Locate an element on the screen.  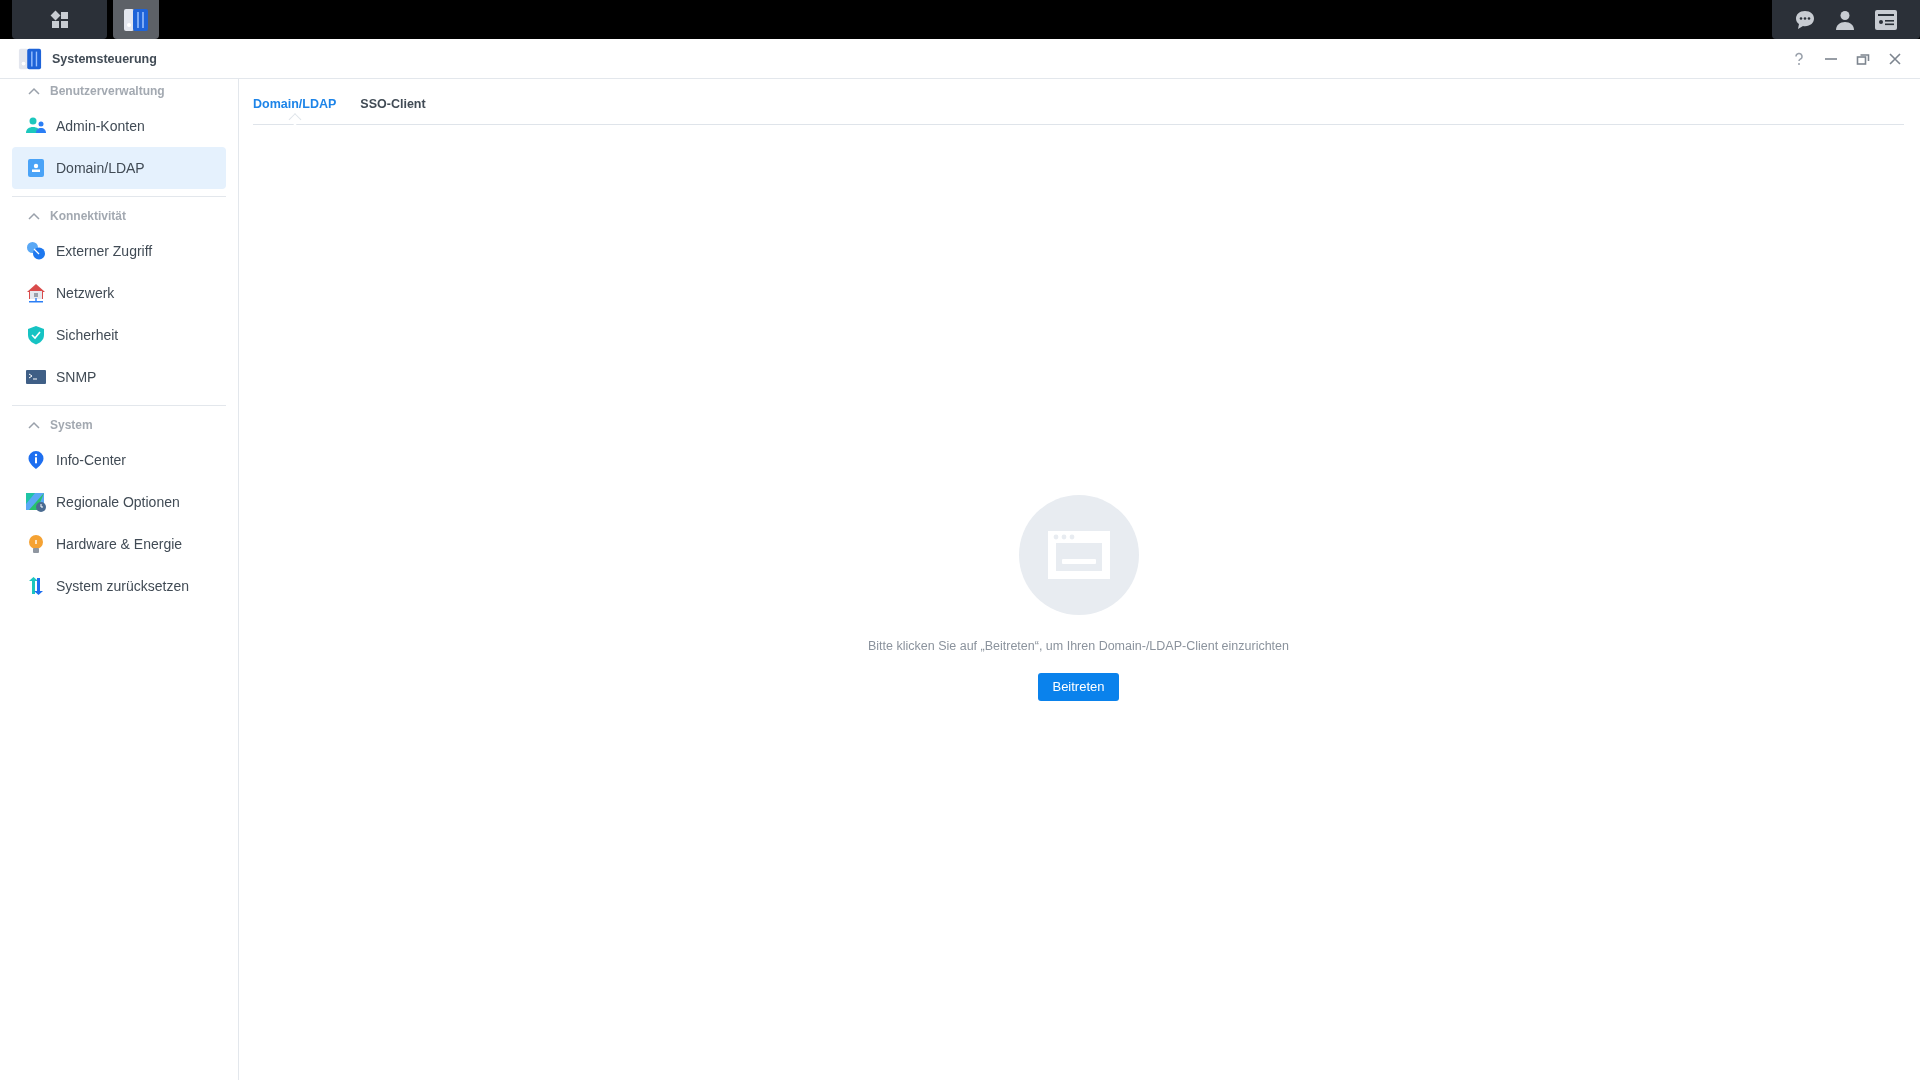
sidebar-item: Sicherheit is located at coordinates (119, 335).